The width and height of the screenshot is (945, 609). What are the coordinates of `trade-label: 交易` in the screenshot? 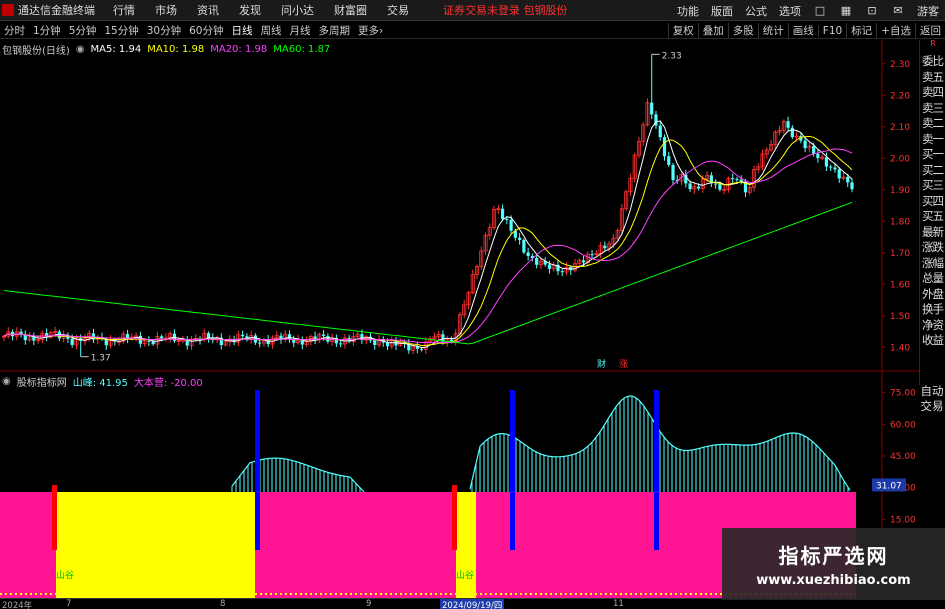 It's located at (932, 406).